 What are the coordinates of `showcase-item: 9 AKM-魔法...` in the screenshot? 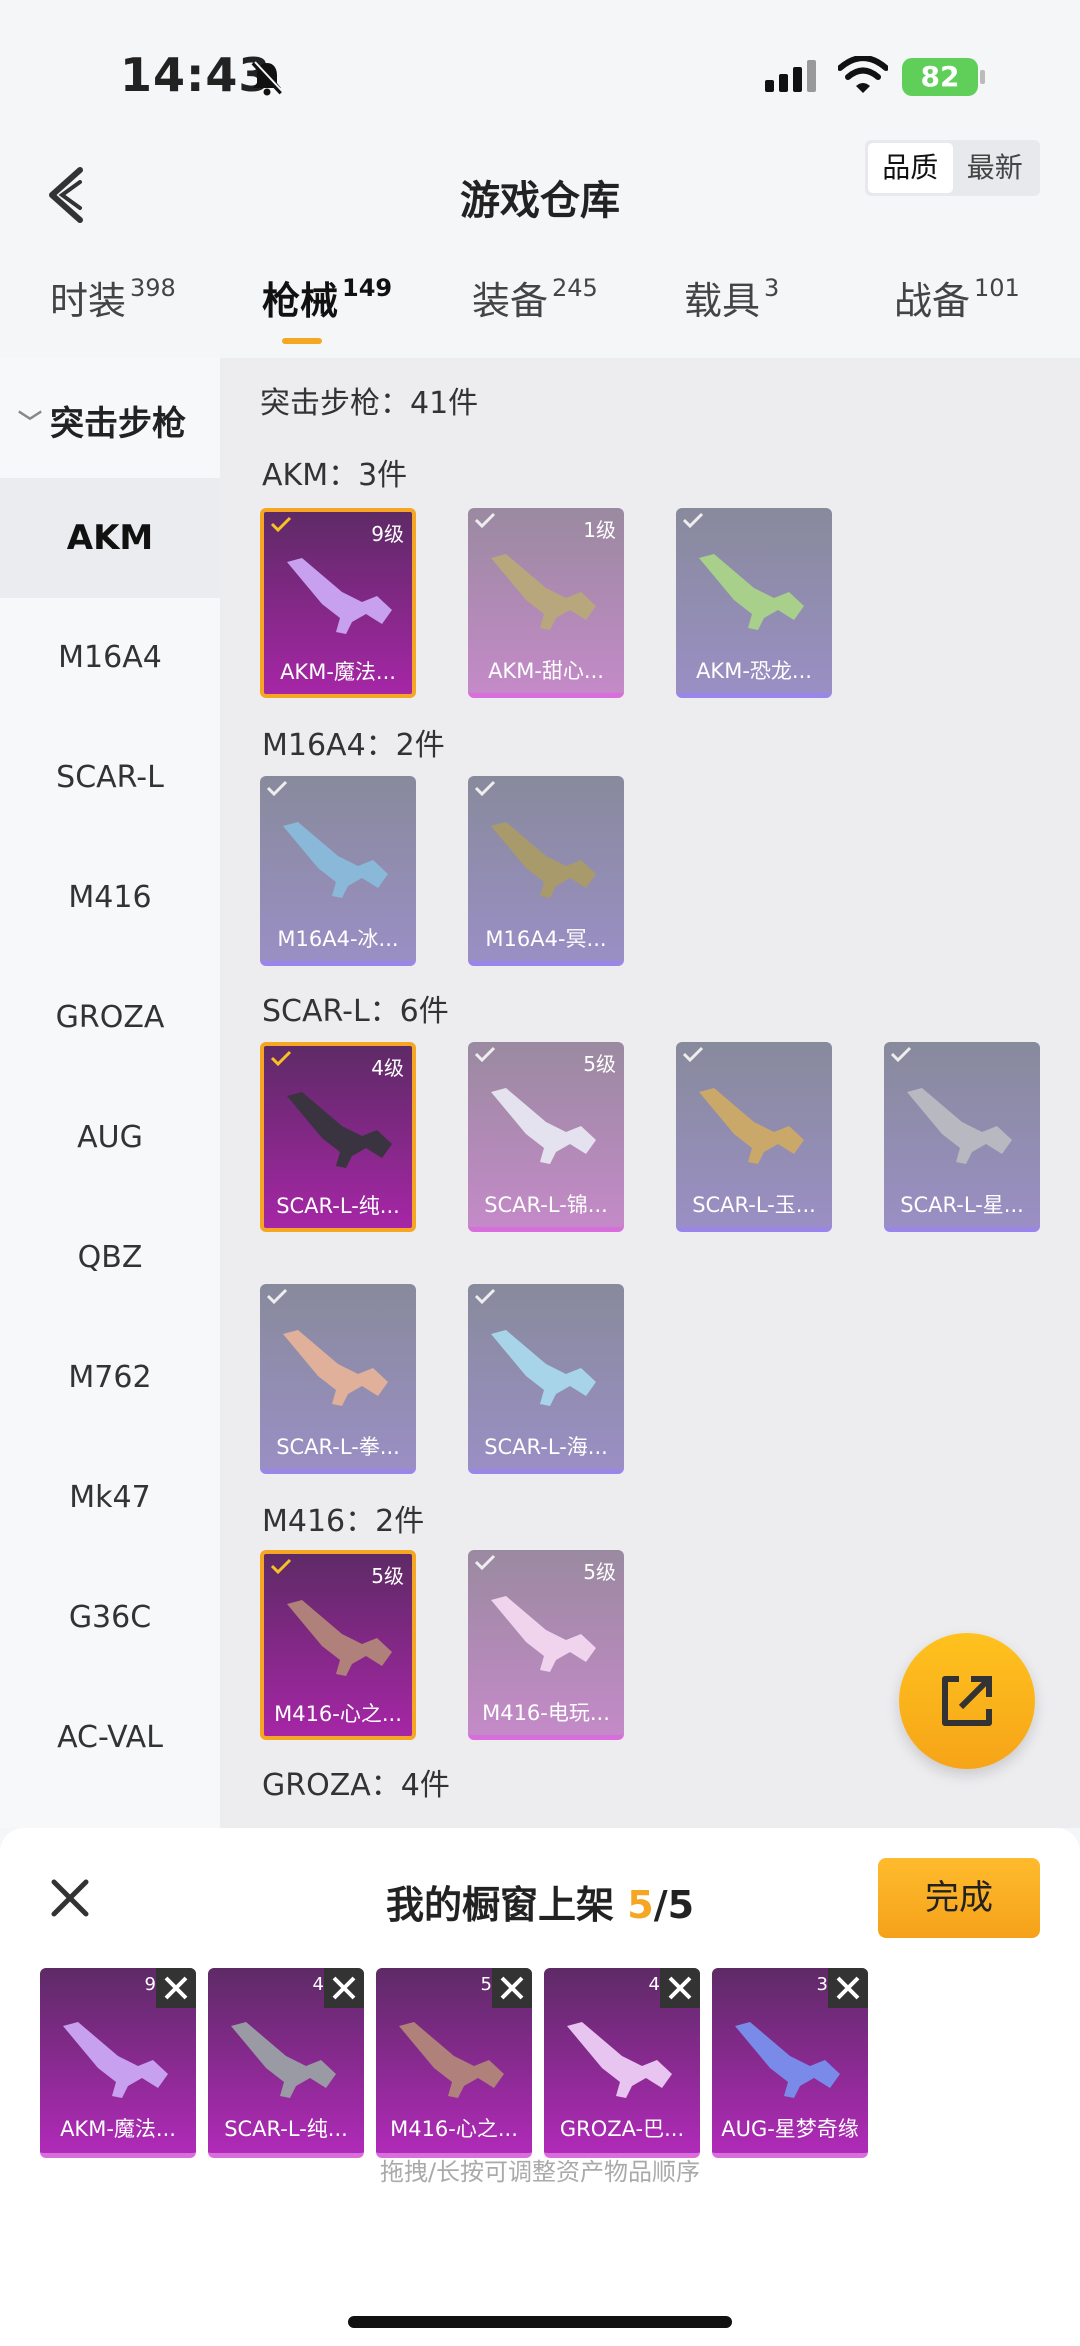 It's located at (118, 2063).